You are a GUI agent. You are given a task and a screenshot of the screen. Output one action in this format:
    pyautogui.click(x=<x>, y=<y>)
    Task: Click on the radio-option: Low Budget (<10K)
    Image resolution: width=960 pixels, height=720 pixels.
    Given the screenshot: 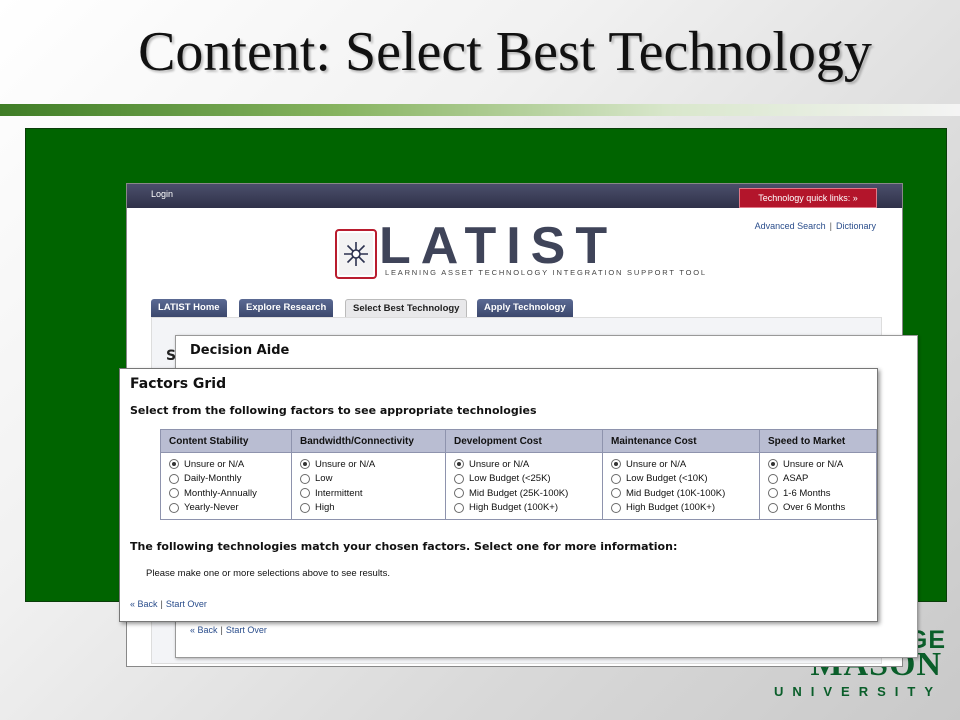 What is the action you would take?
    pyautogui.click(x=681, y=479)
    